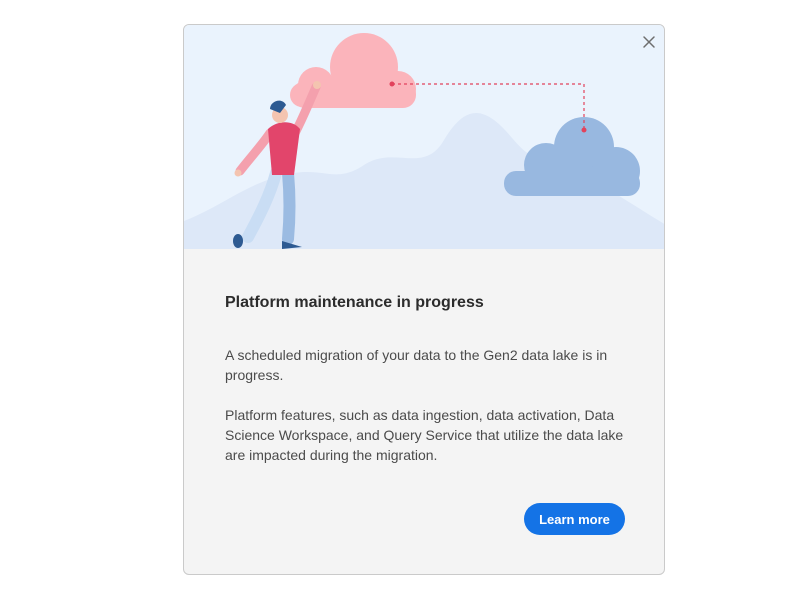  What do you see at coordinates (574, 519) in the screenshot?
I see `learn-more-button: Learn more` at bounding box center [574, 519].